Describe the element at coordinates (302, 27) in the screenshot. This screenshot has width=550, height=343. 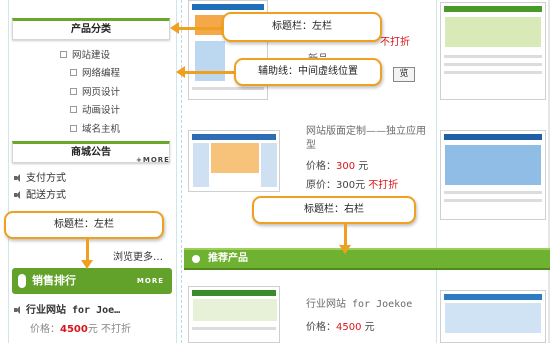
I see `callout-title-left: 标题栏：左栏` at that location.